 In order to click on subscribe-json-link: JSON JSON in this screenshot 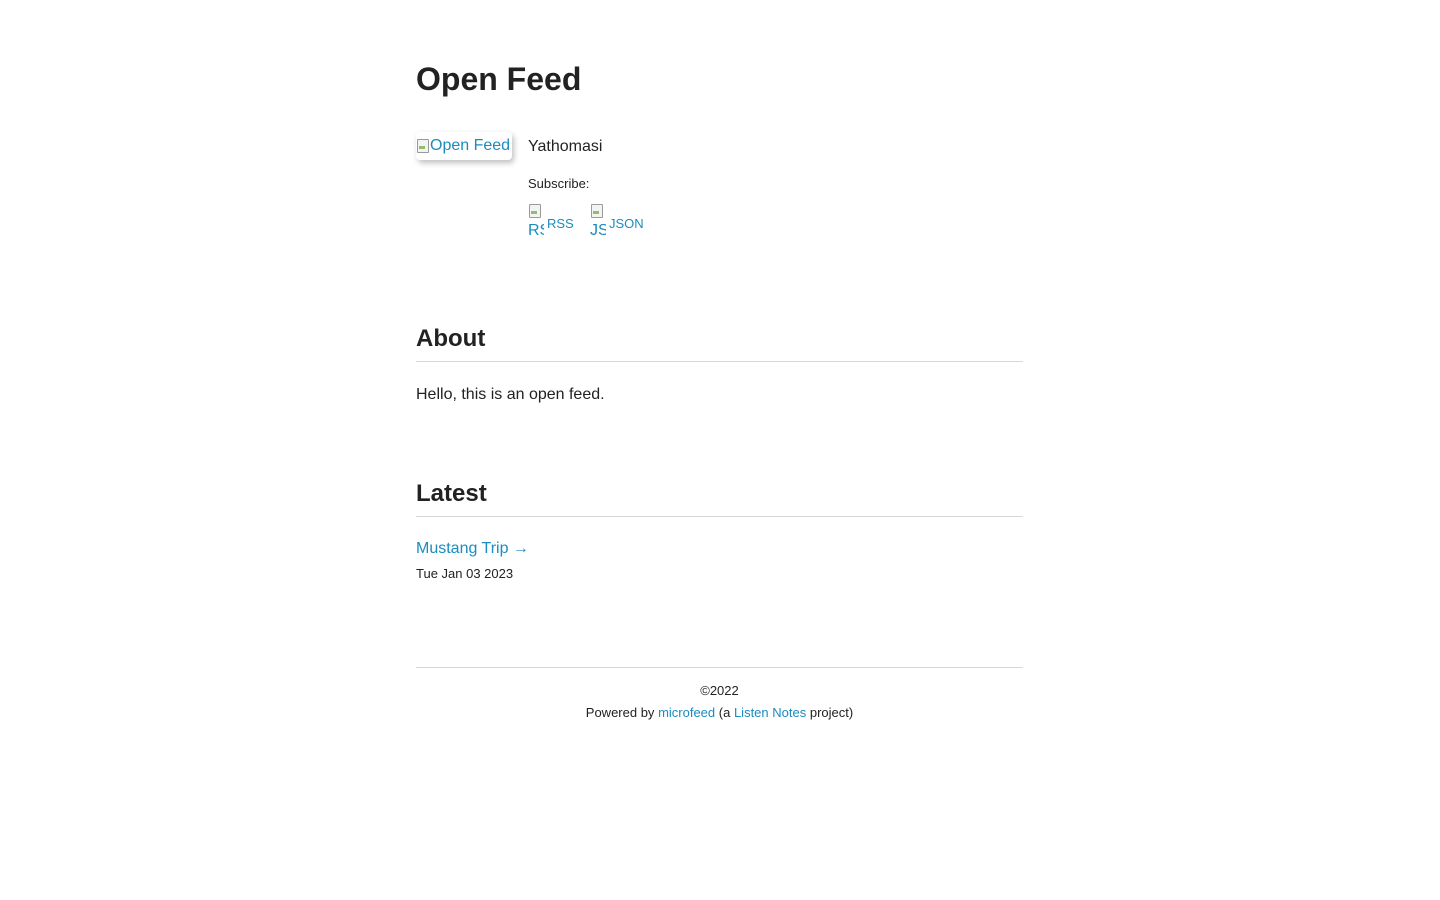, I will do `click(619, 223)`.